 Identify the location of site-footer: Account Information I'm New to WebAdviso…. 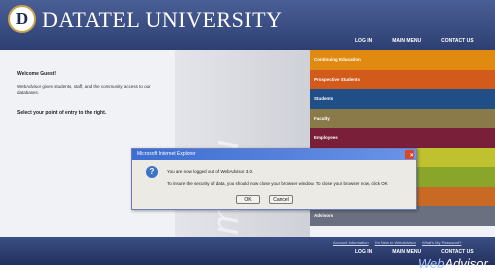
(247, 254).